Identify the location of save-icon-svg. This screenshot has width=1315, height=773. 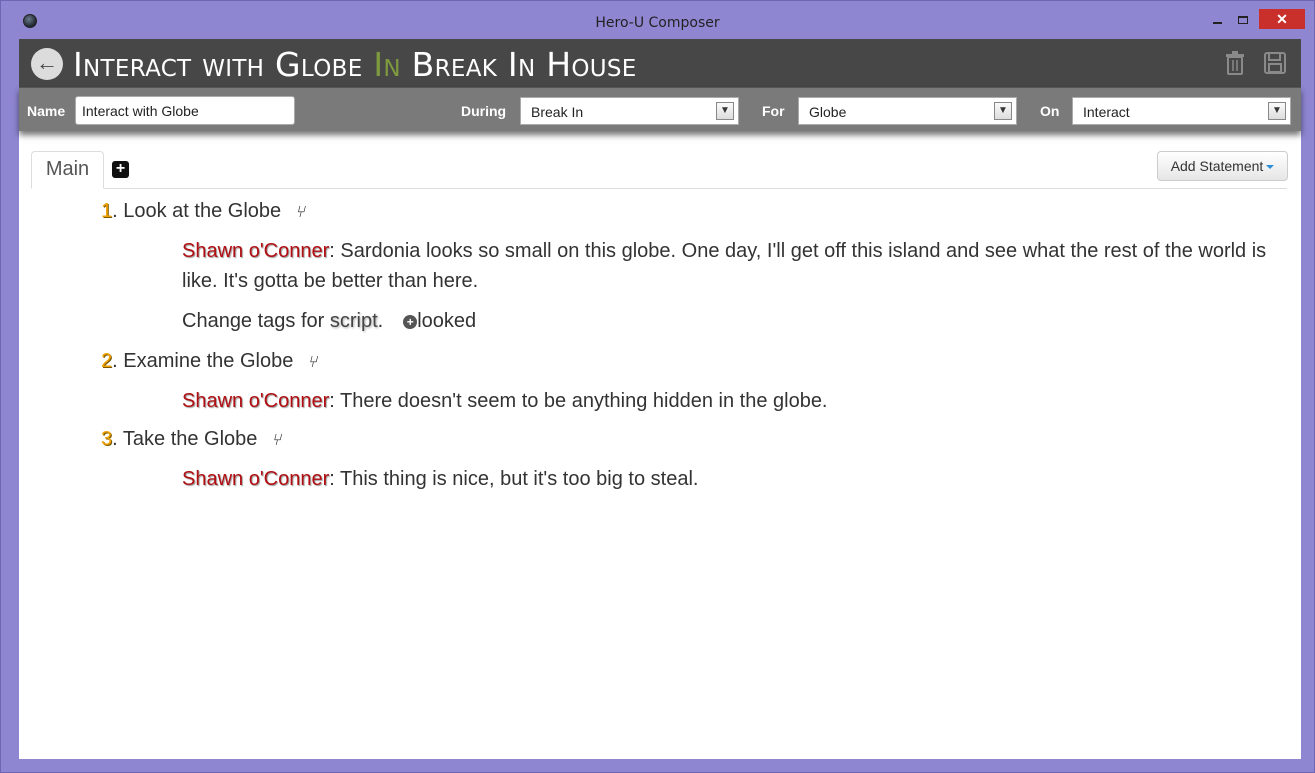
(1275, 63).